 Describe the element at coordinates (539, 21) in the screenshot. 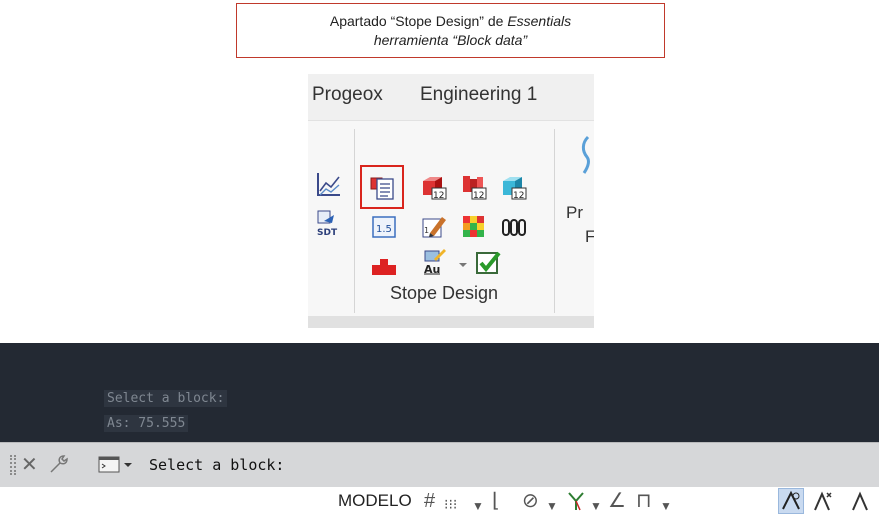

I see `caption-essentials: Essentials` at that location.